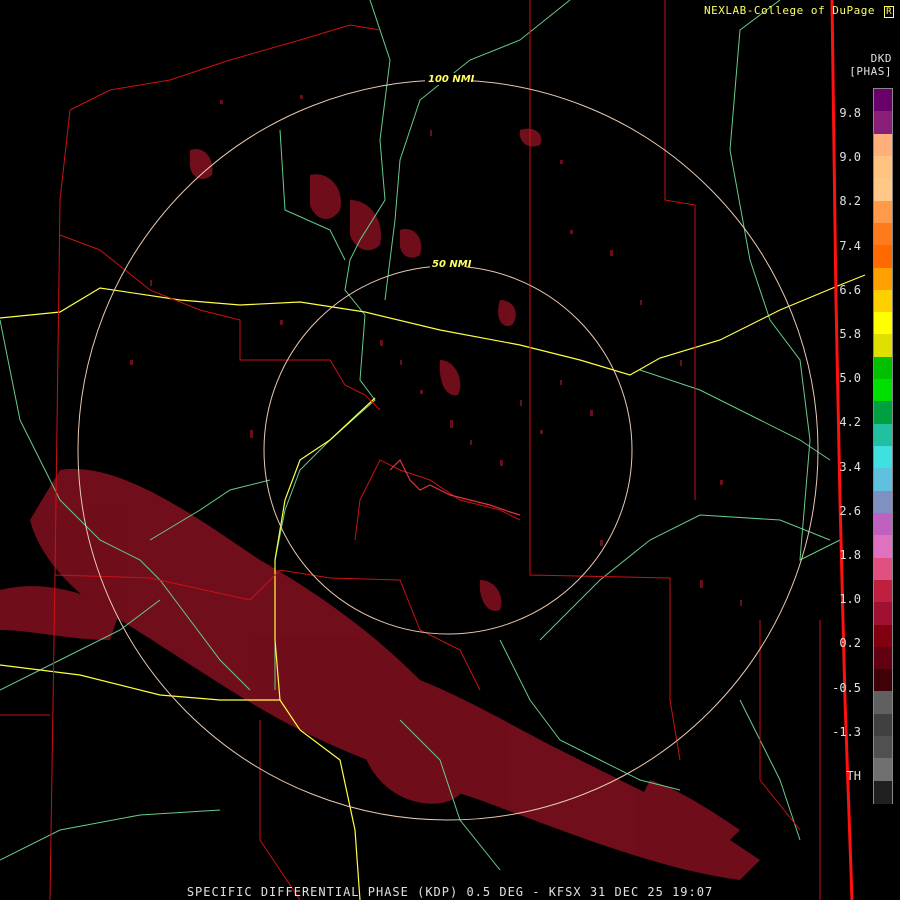 Image resolution: width=900 pixels, height=900 pixels. I want to click on legend-tick-label: 7.4, so click(850, 245).